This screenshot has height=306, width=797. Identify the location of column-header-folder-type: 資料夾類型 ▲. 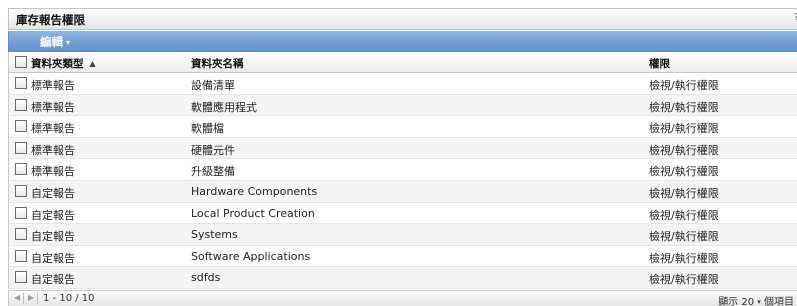
(63, 63).